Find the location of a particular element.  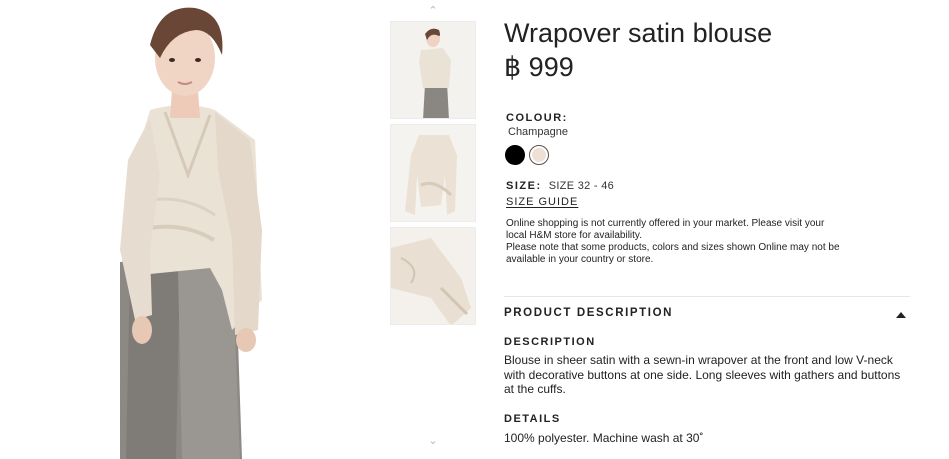

thumbnail-flat-lay is located at coordinates (433, 173).